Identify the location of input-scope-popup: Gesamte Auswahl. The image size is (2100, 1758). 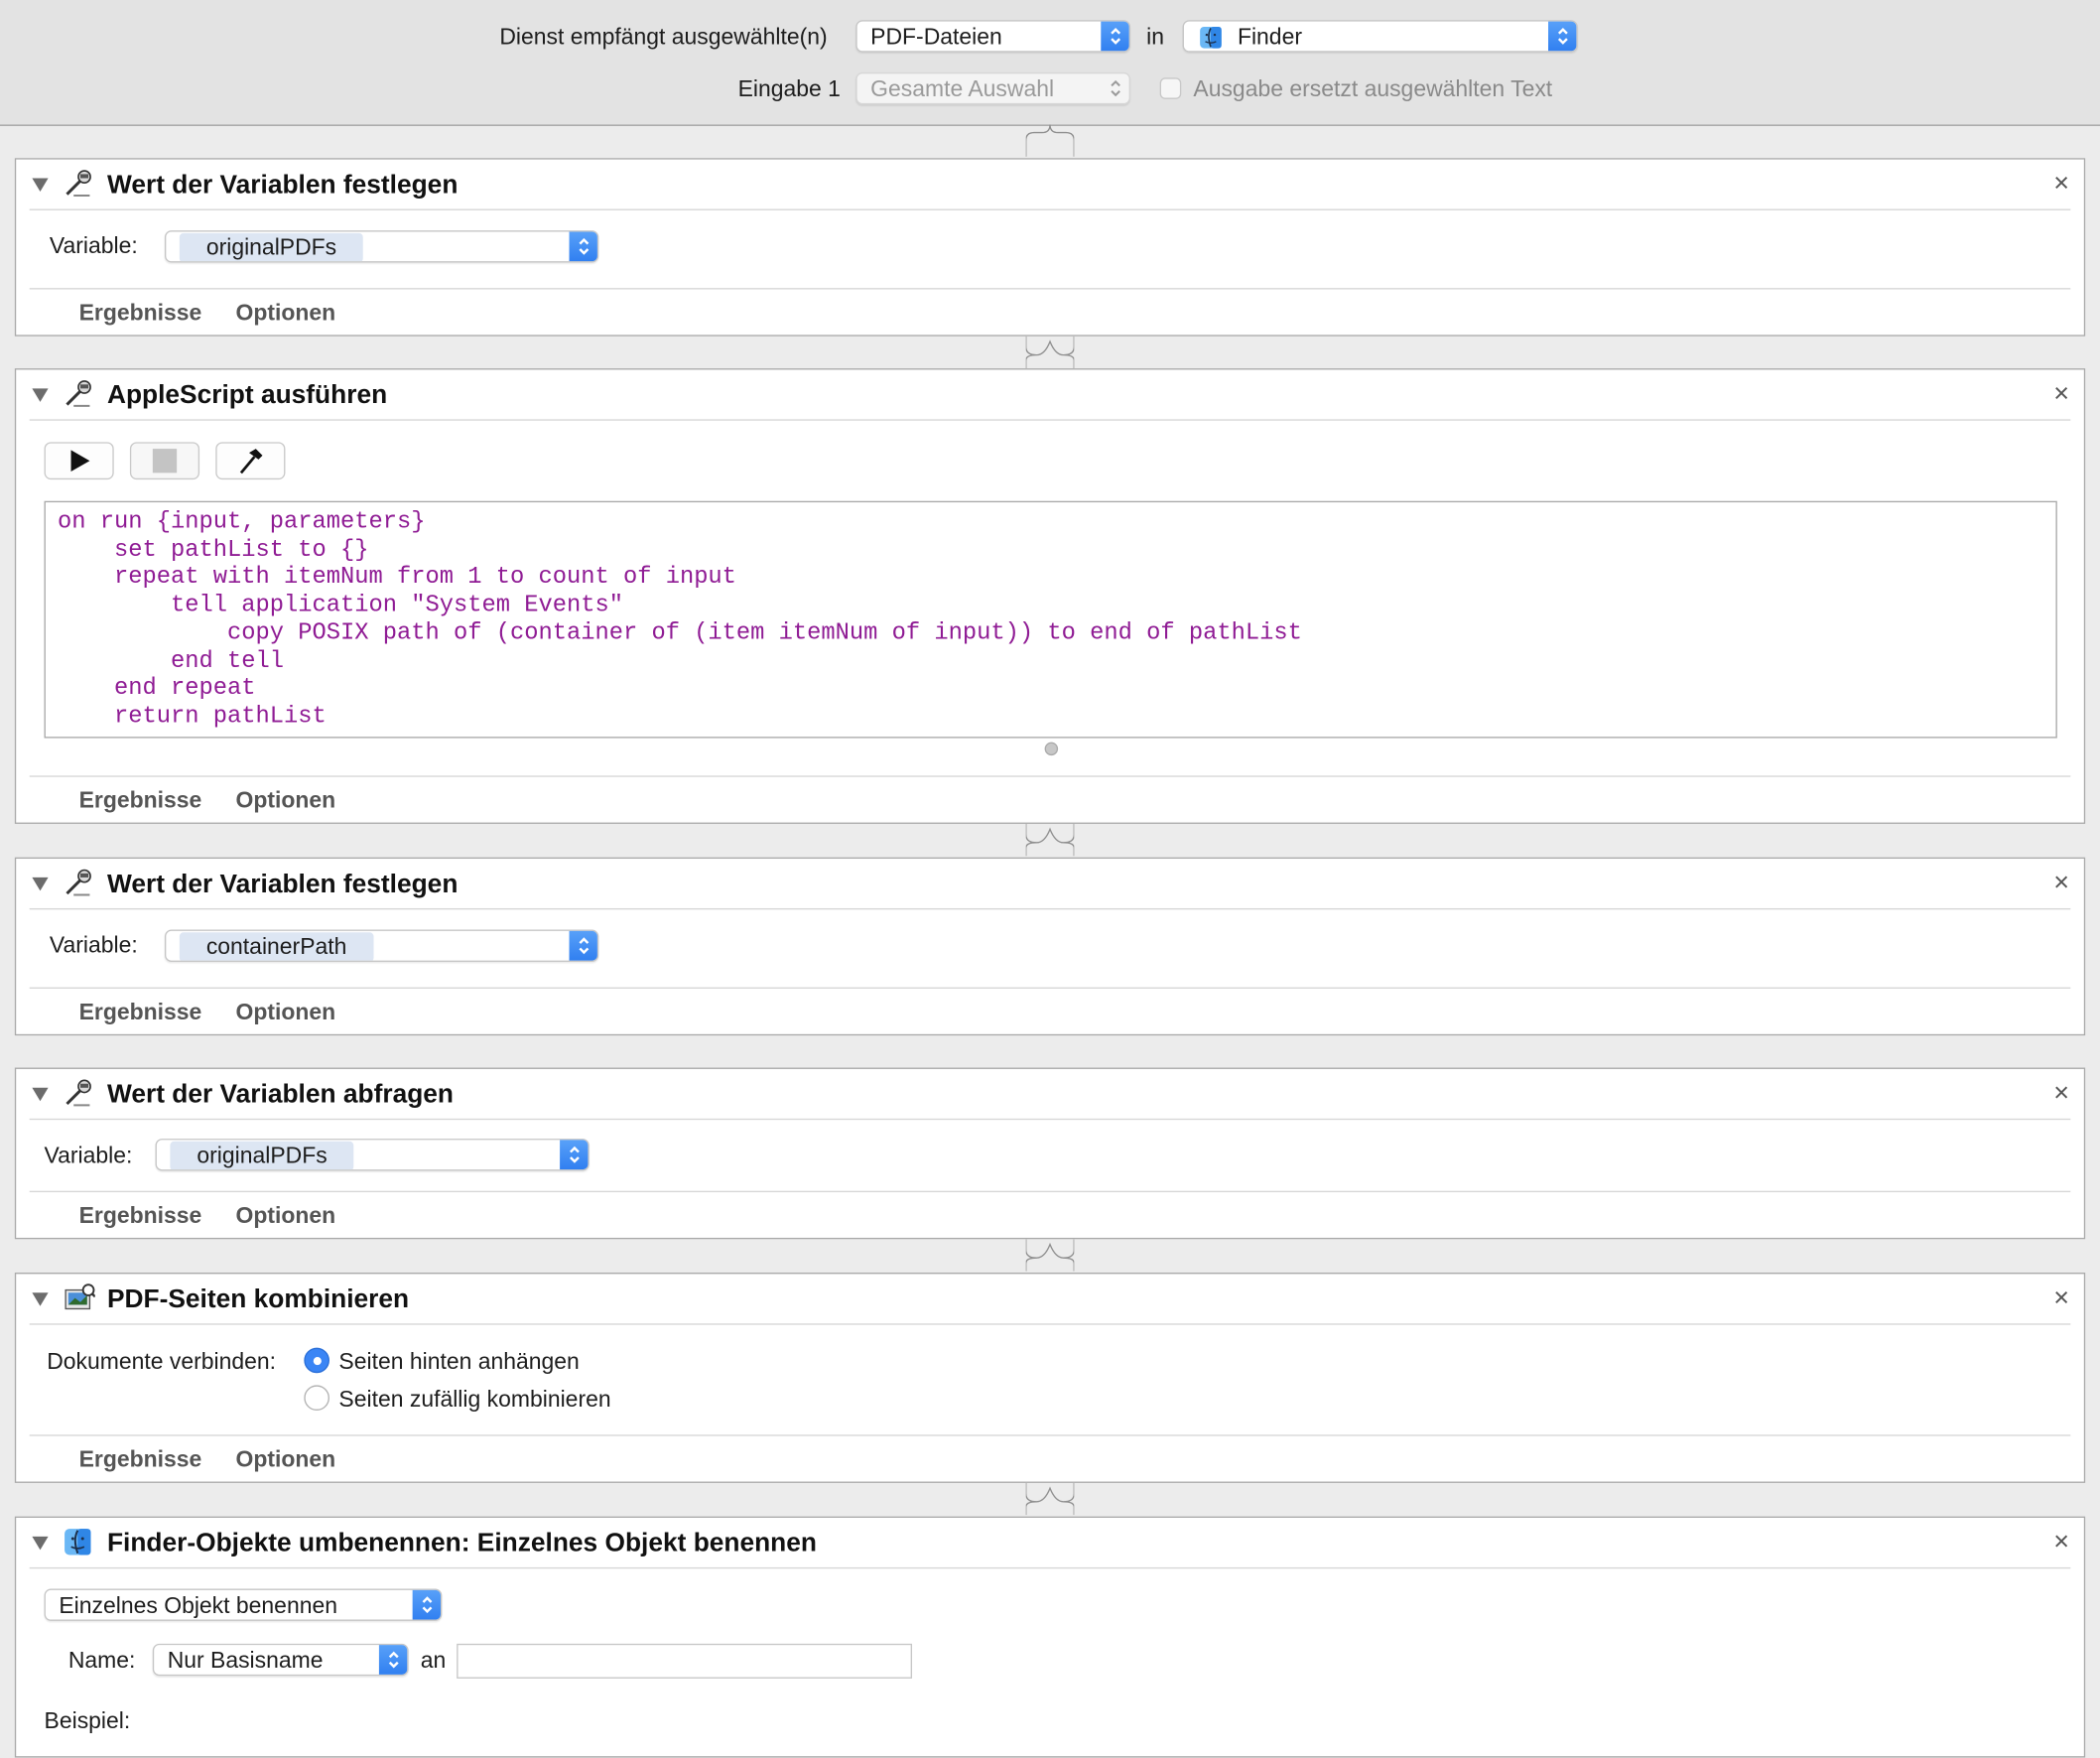
(992, 88).